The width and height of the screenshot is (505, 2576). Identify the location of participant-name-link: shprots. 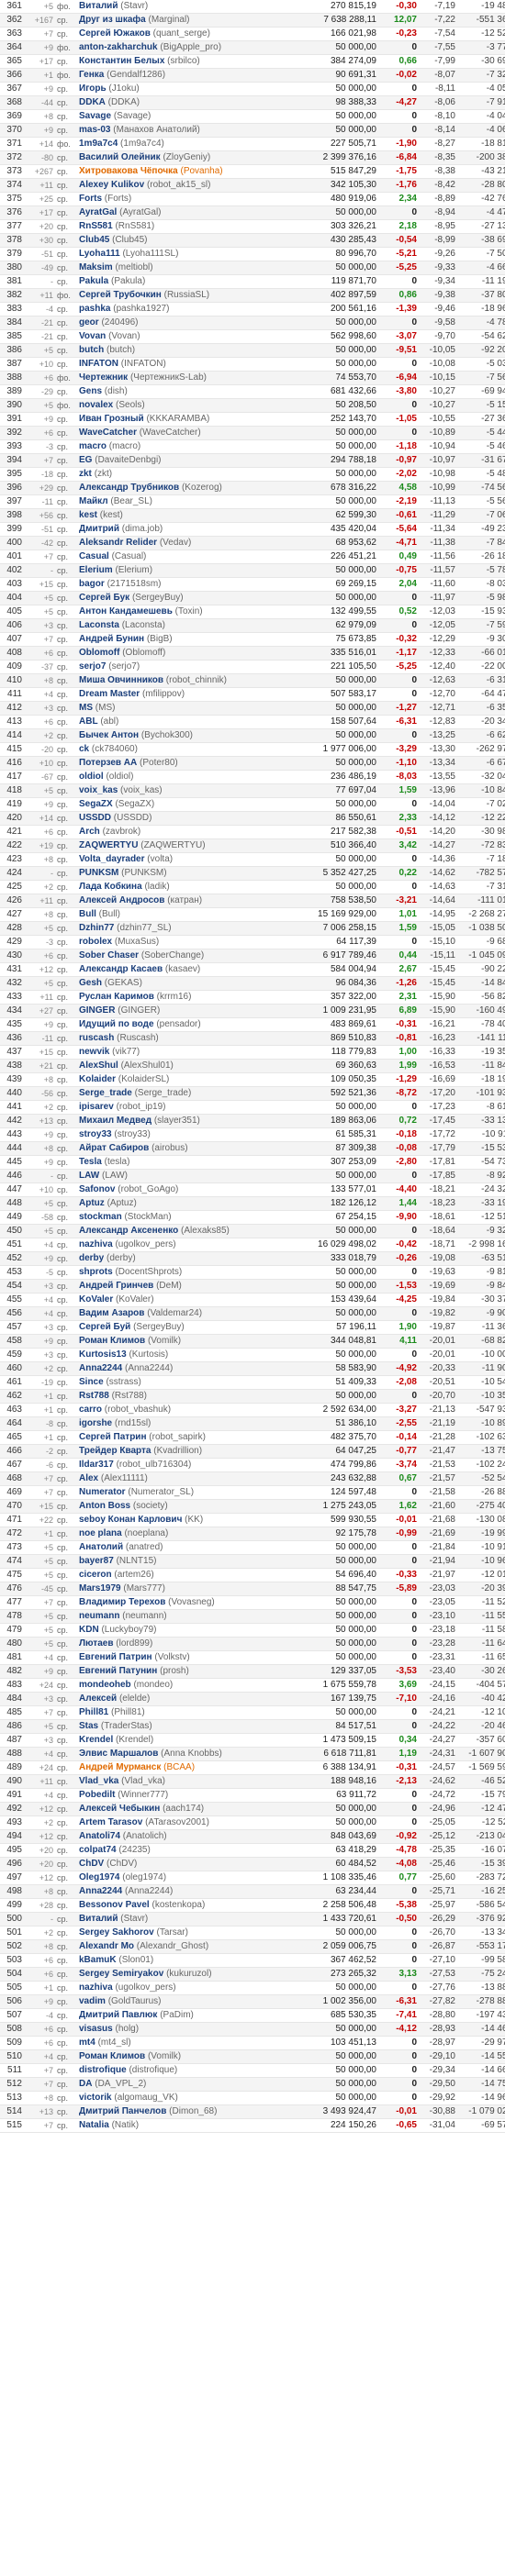
(96, 1272).